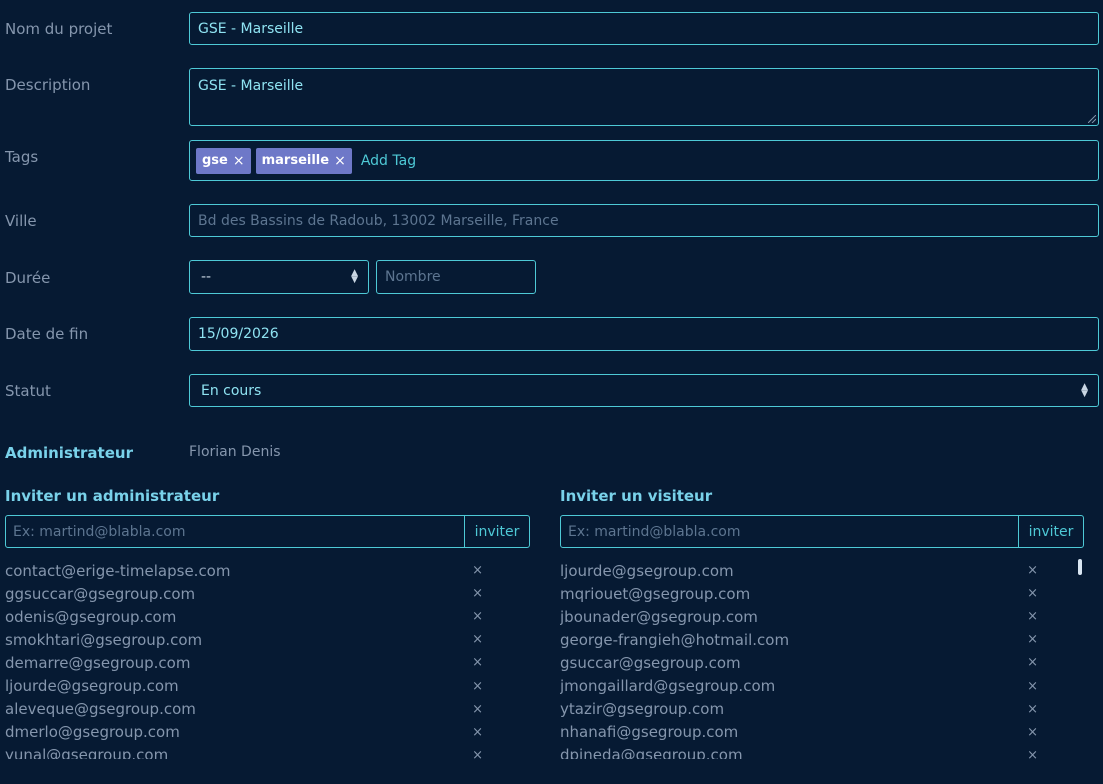  What do you see at coordinates (650, 662) in the screenshot?
I see `email-text: gsuccar@gsegroup.com` at bounding box center [650, 662].